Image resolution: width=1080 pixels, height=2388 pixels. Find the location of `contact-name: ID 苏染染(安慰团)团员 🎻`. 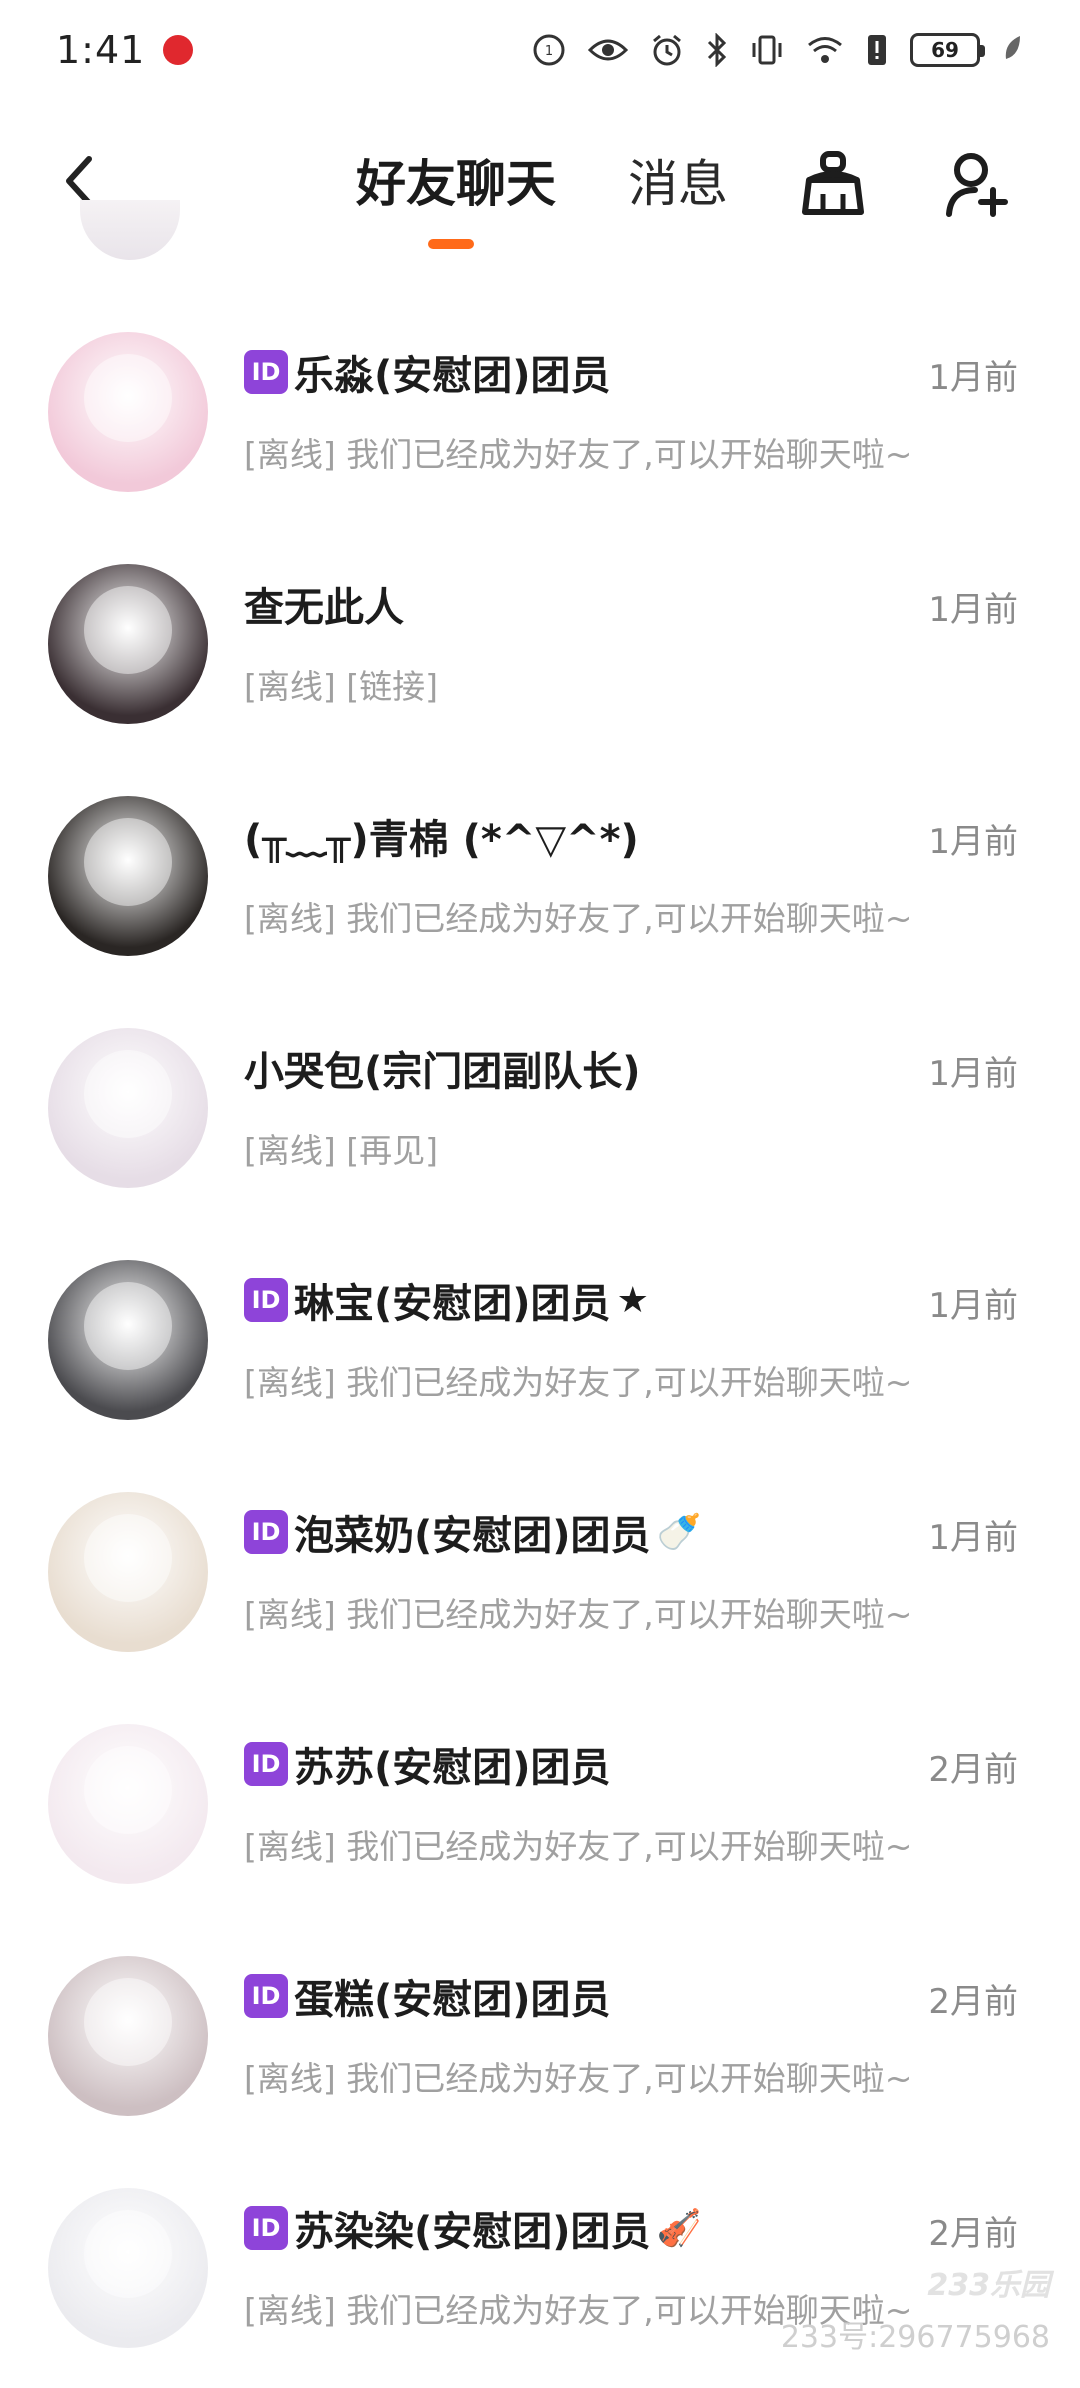

contact-name: ID 苏染染(安慰团)团员 🎻 is located at coordinates (472, 2228).